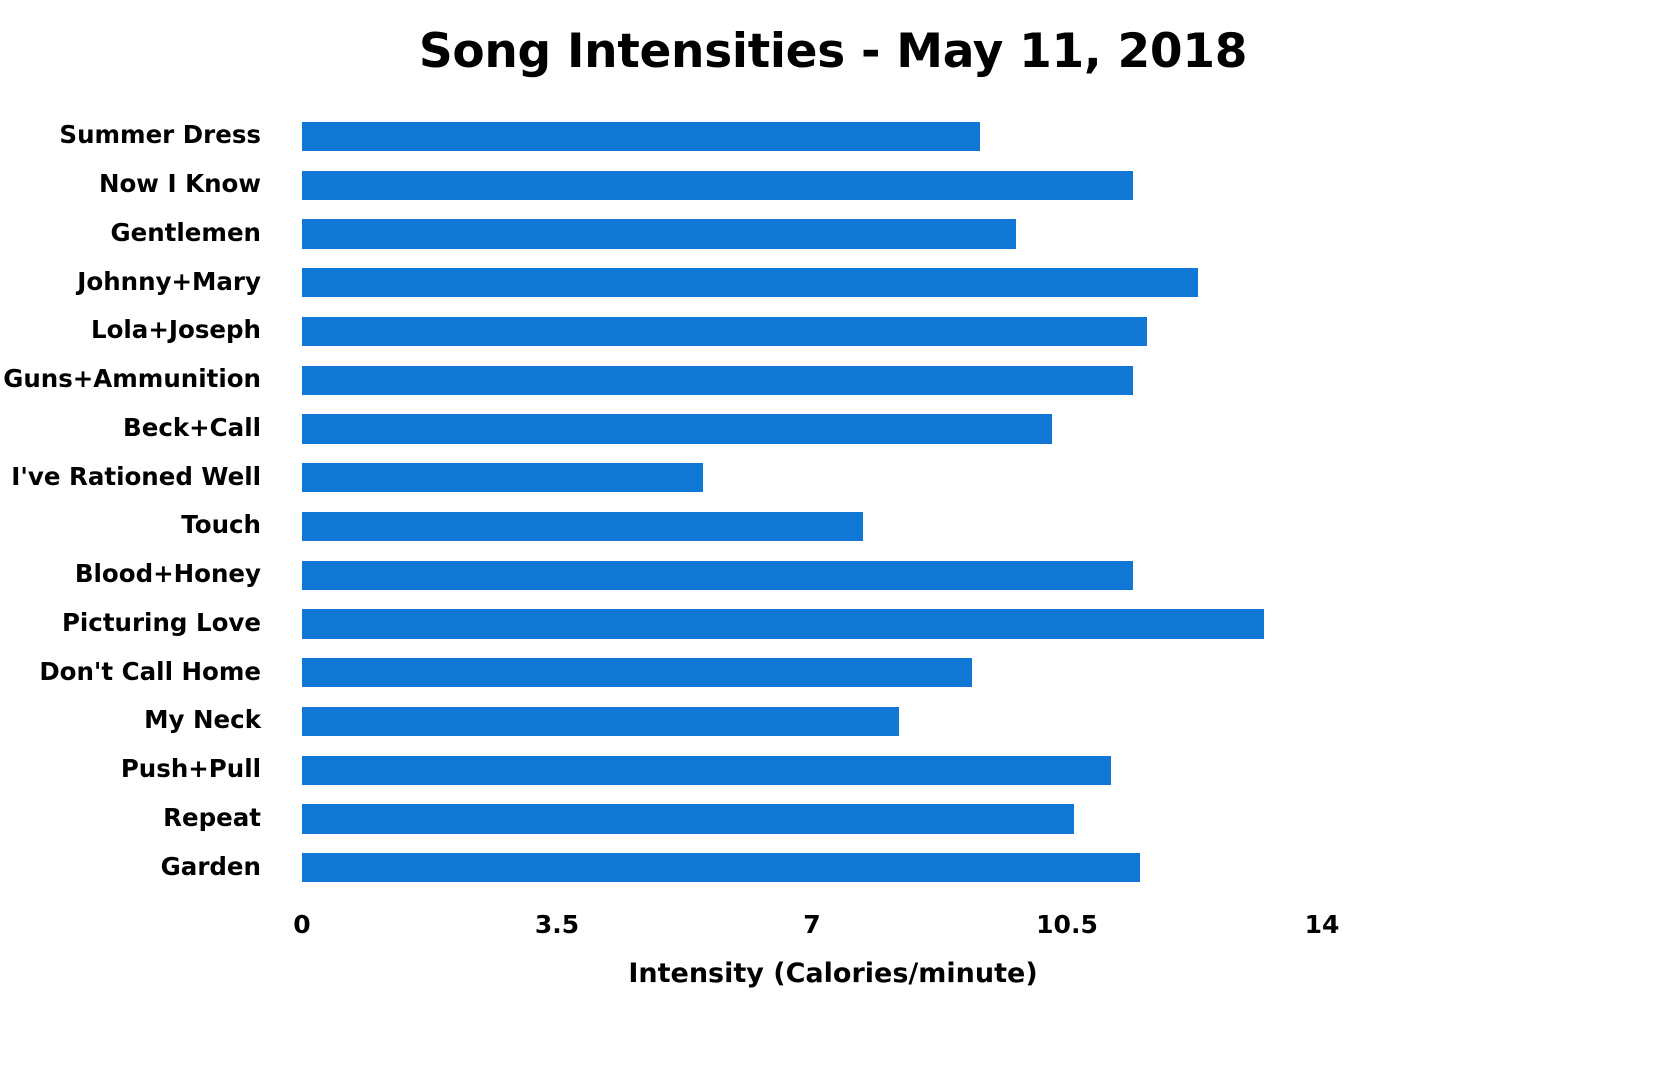 The width and height of the screenshot is (1666, 1080). Describe the element at coordinates (202, 720) in the screenshot. I see `y-axis-tick-label: My Neck` at that location.